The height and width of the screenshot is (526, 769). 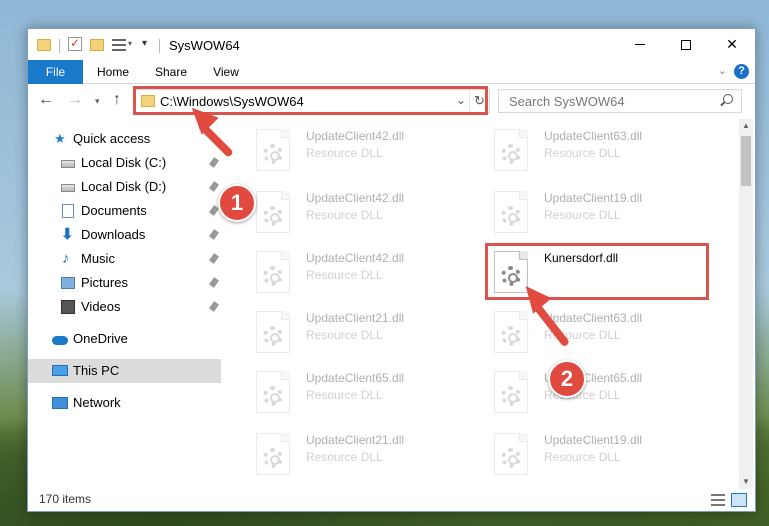 What do you see at coordinates (114, 210) in the screenshot?
I see `sidebar-item-label: Documents` at bounding box center [114, 210].